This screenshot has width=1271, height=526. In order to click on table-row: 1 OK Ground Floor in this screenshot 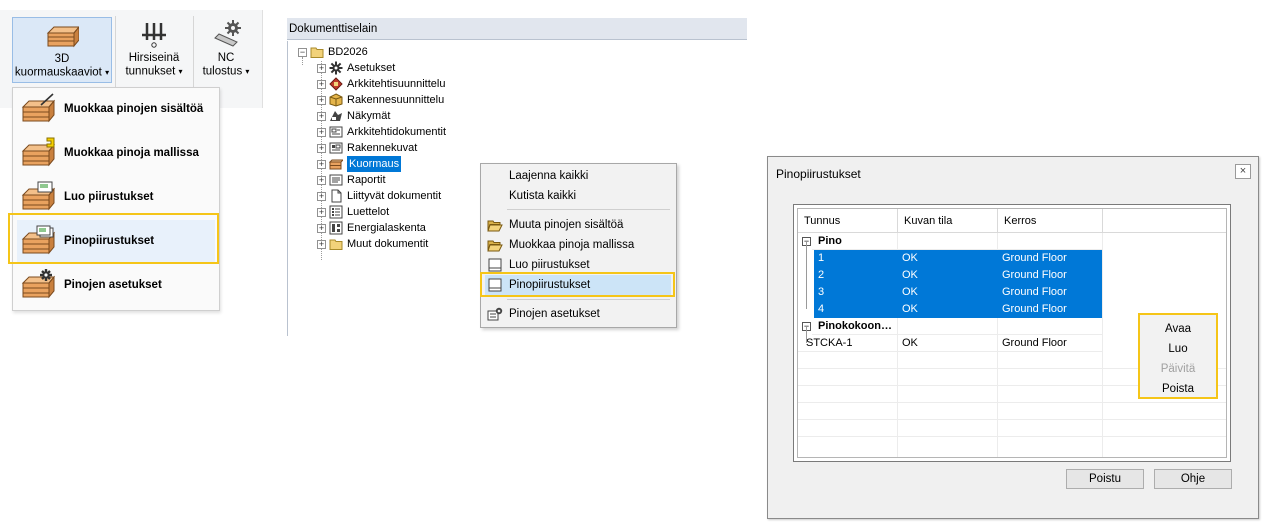, I will do `click(1012, 258)`.